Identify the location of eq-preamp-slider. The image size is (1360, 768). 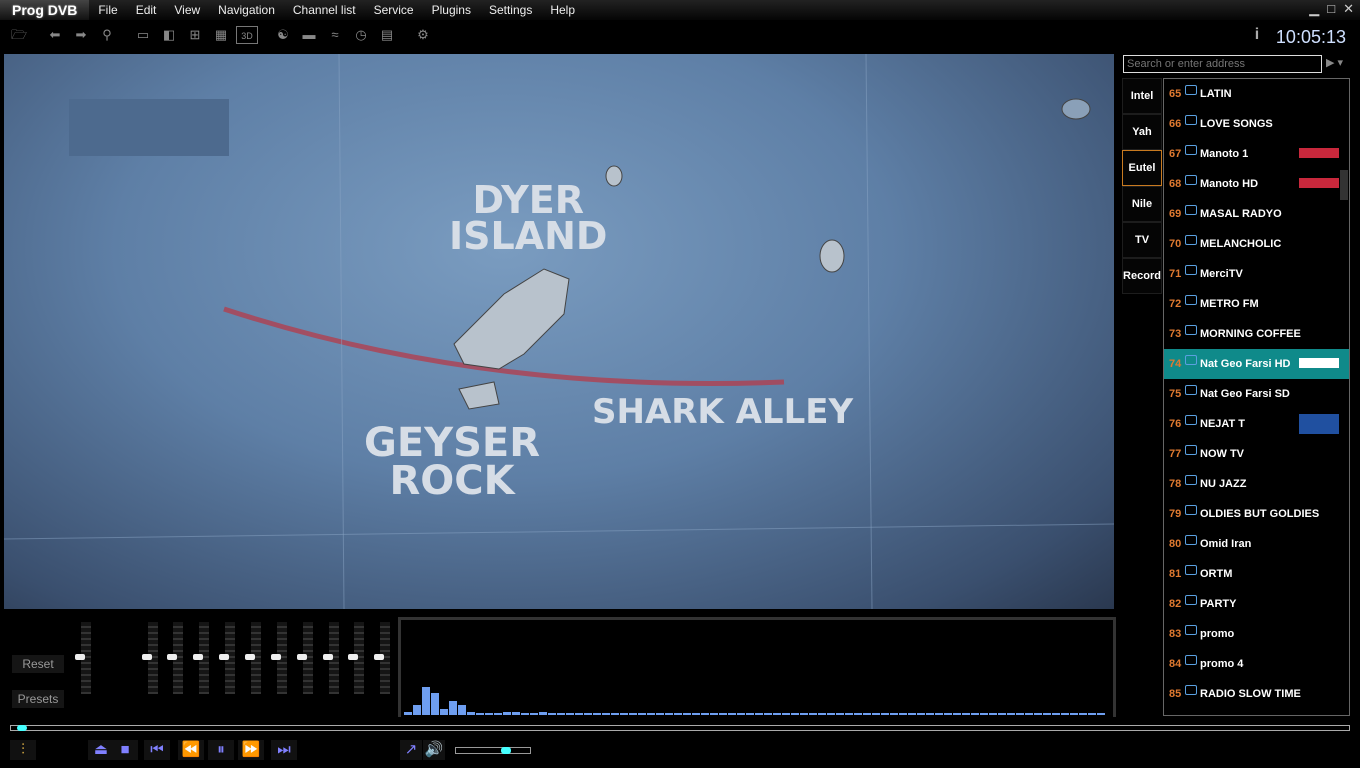
(83, 658).